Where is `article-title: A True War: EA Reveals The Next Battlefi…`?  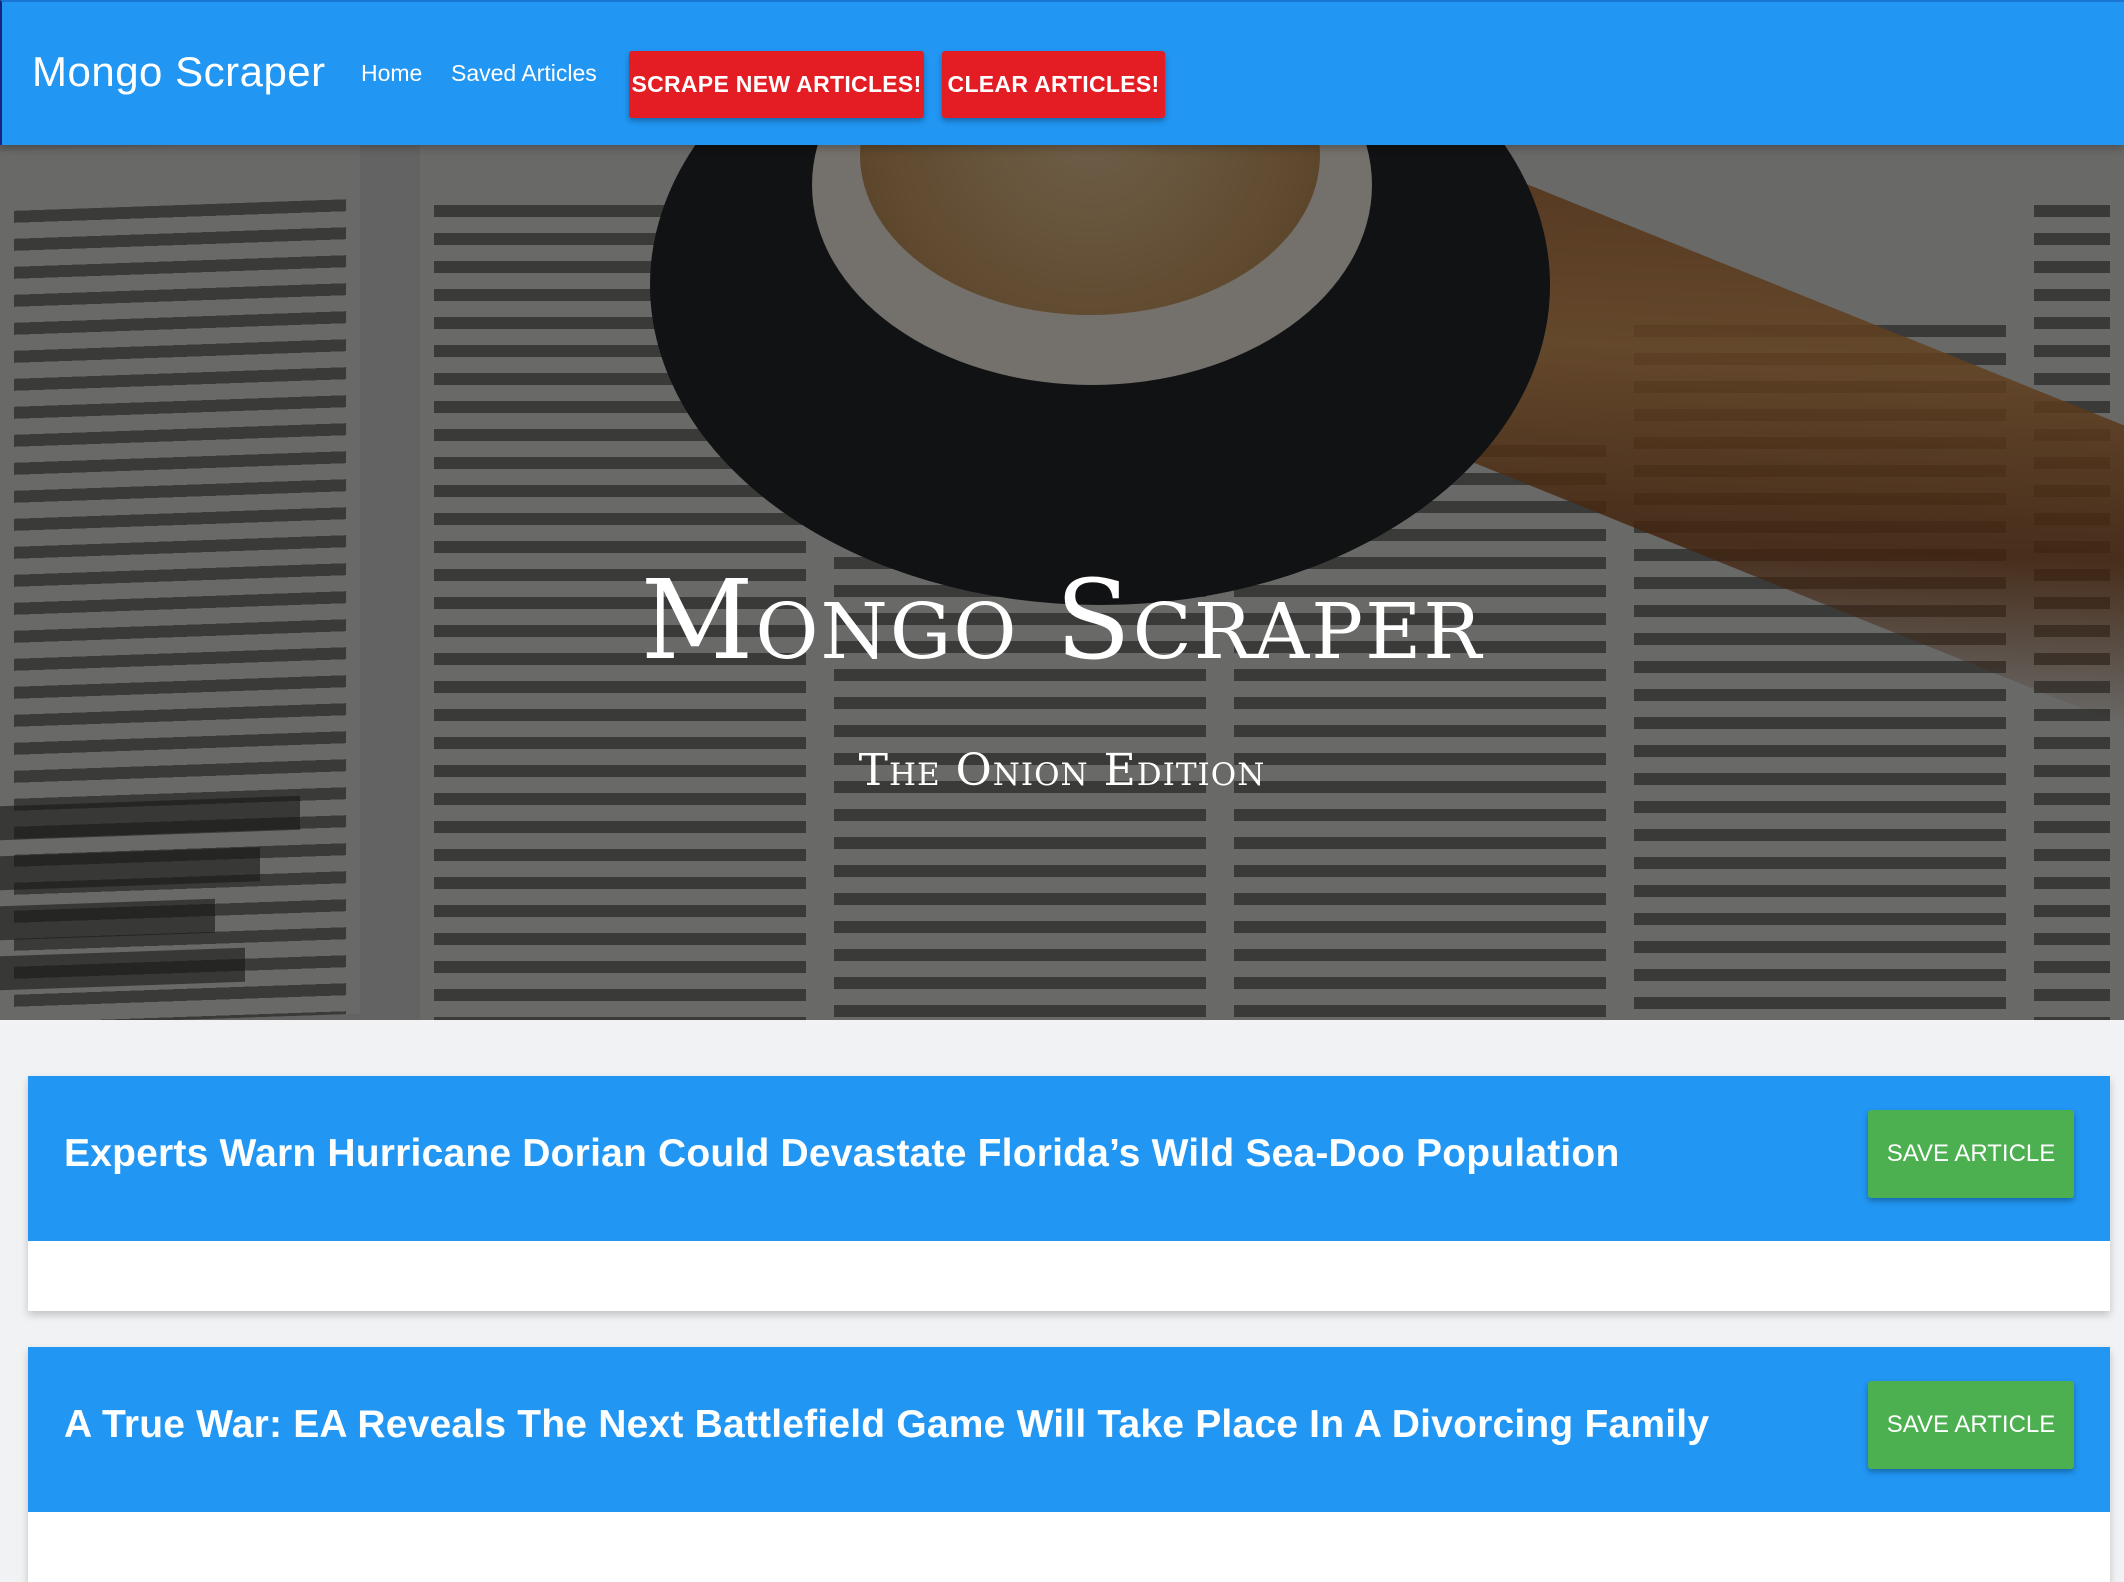 article-title: A True War: EA Reveals The Next Battlefi… is located at coordinates (886, 1425).